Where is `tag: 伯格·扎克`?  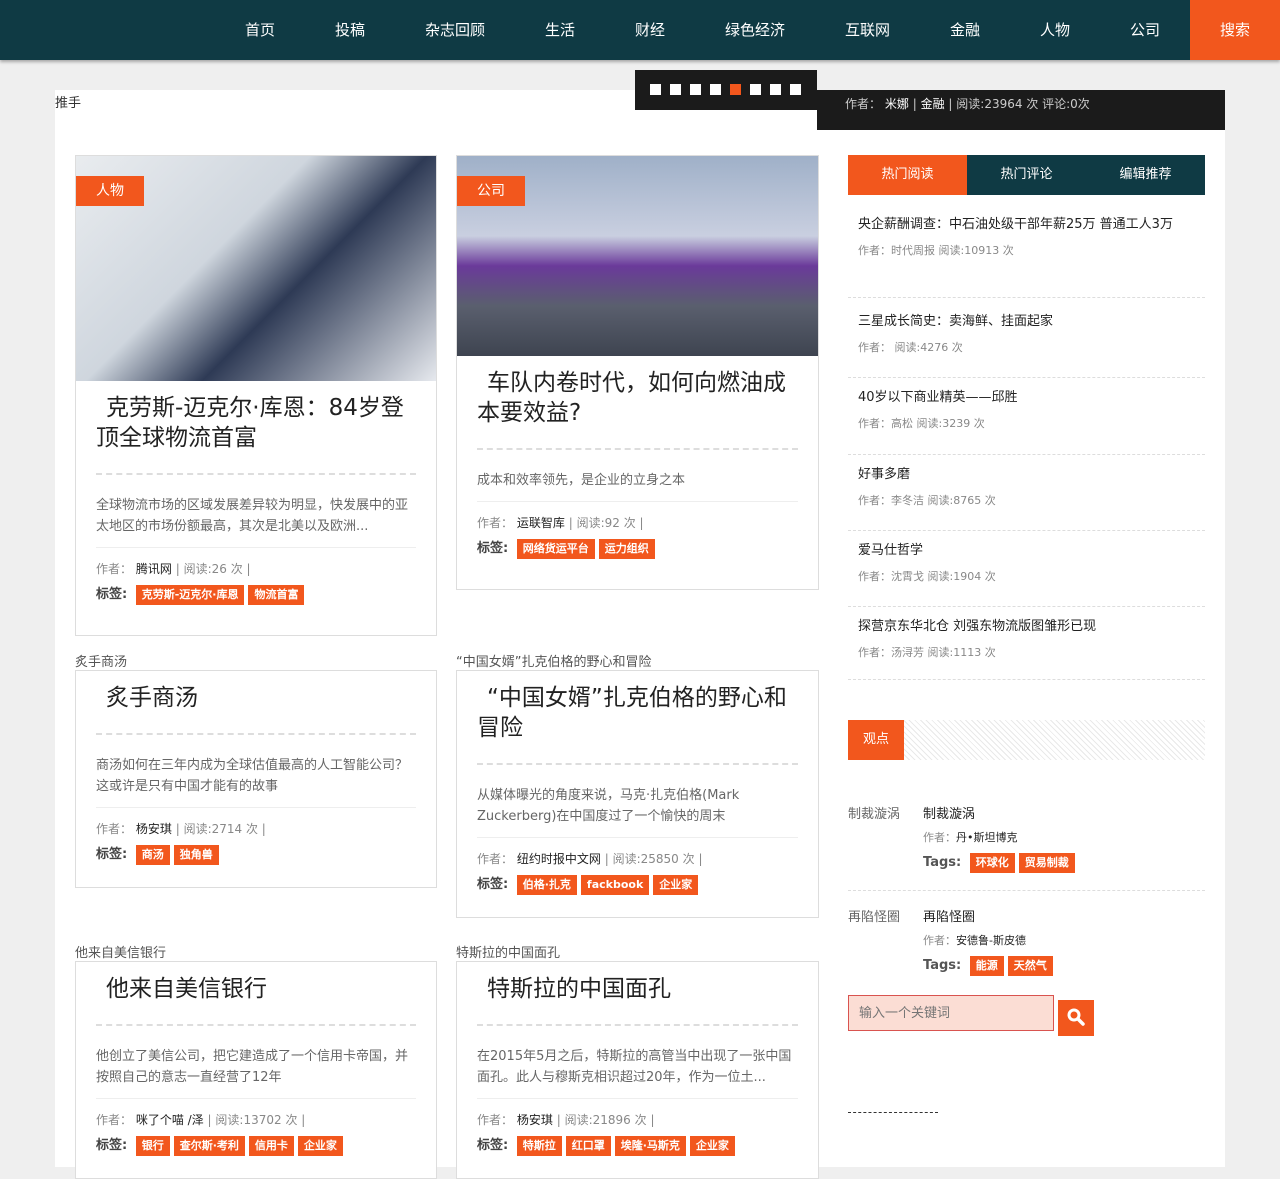
tag: 伯格·扎克 is located at coordinates (546, 885).